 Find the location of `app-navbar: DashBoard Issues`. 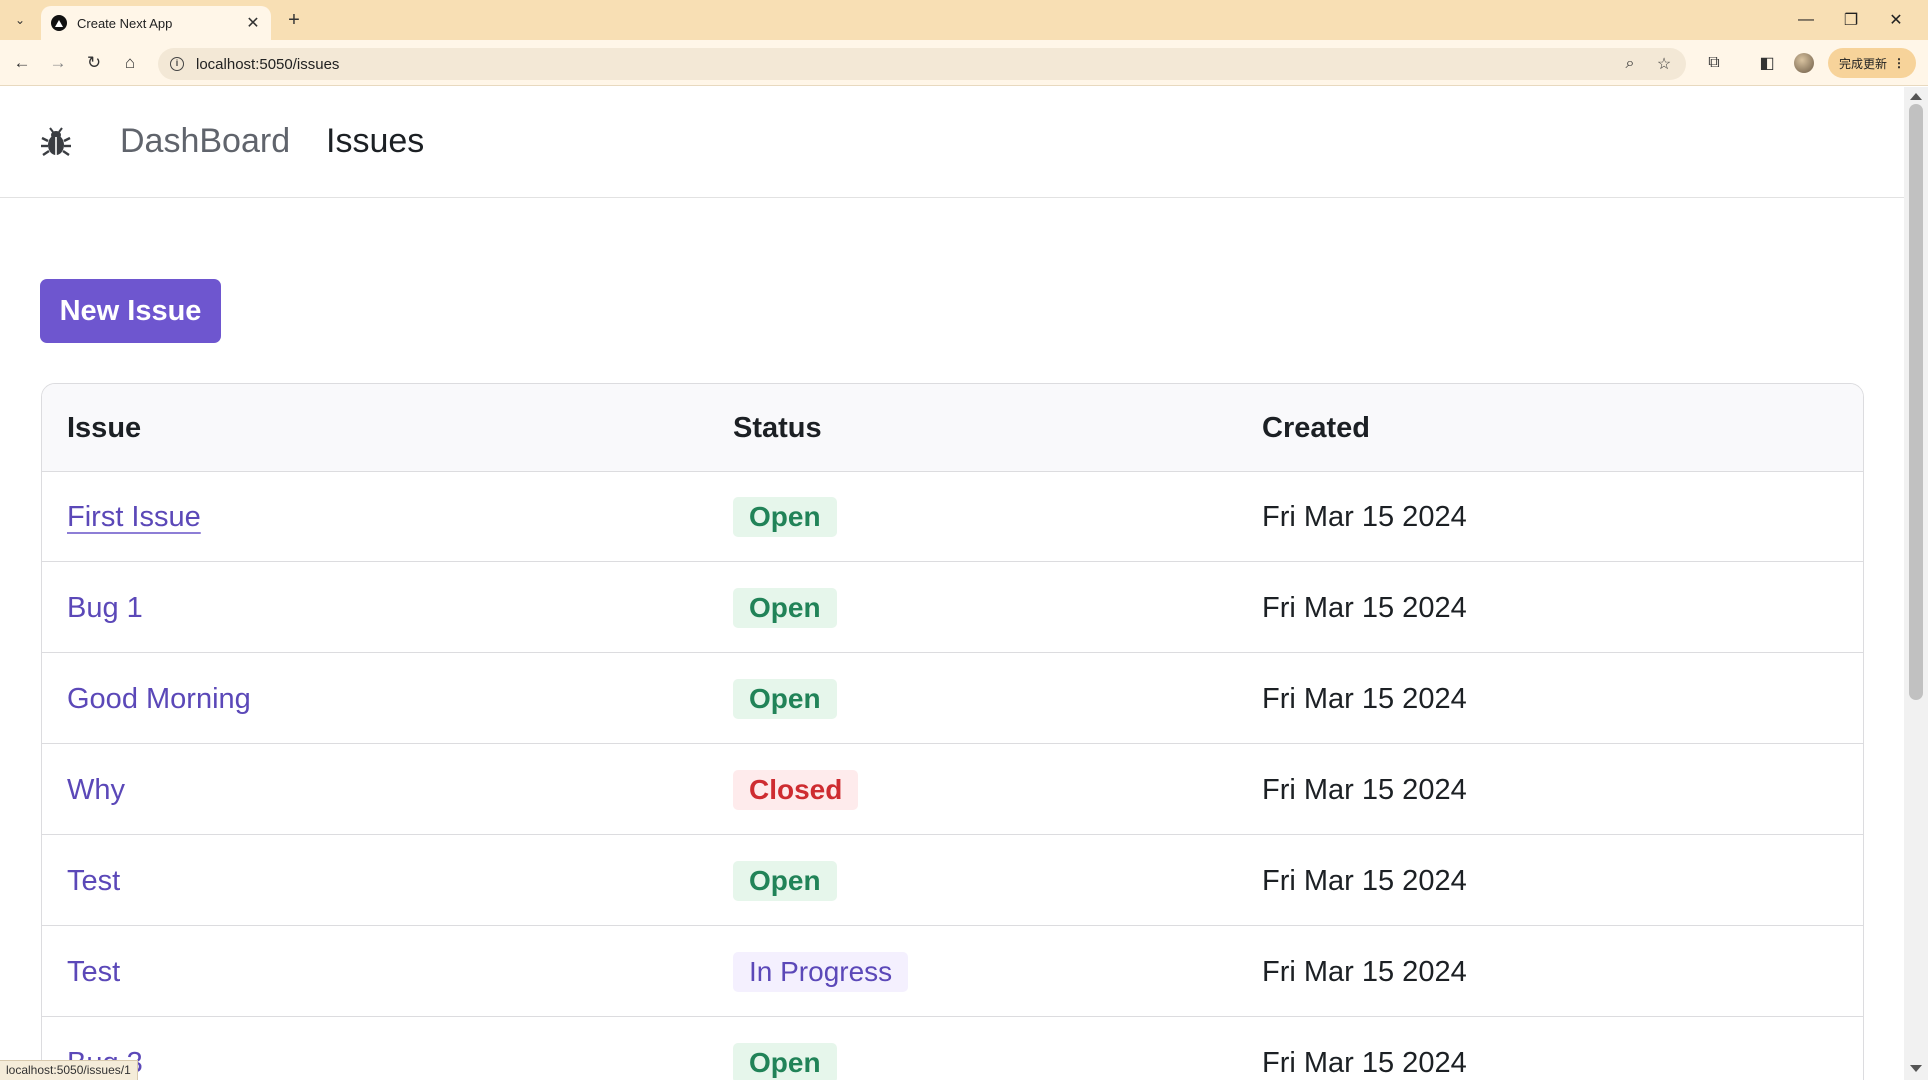

app-navbar: DashBoard Issues is located at coordinates (952, 142).